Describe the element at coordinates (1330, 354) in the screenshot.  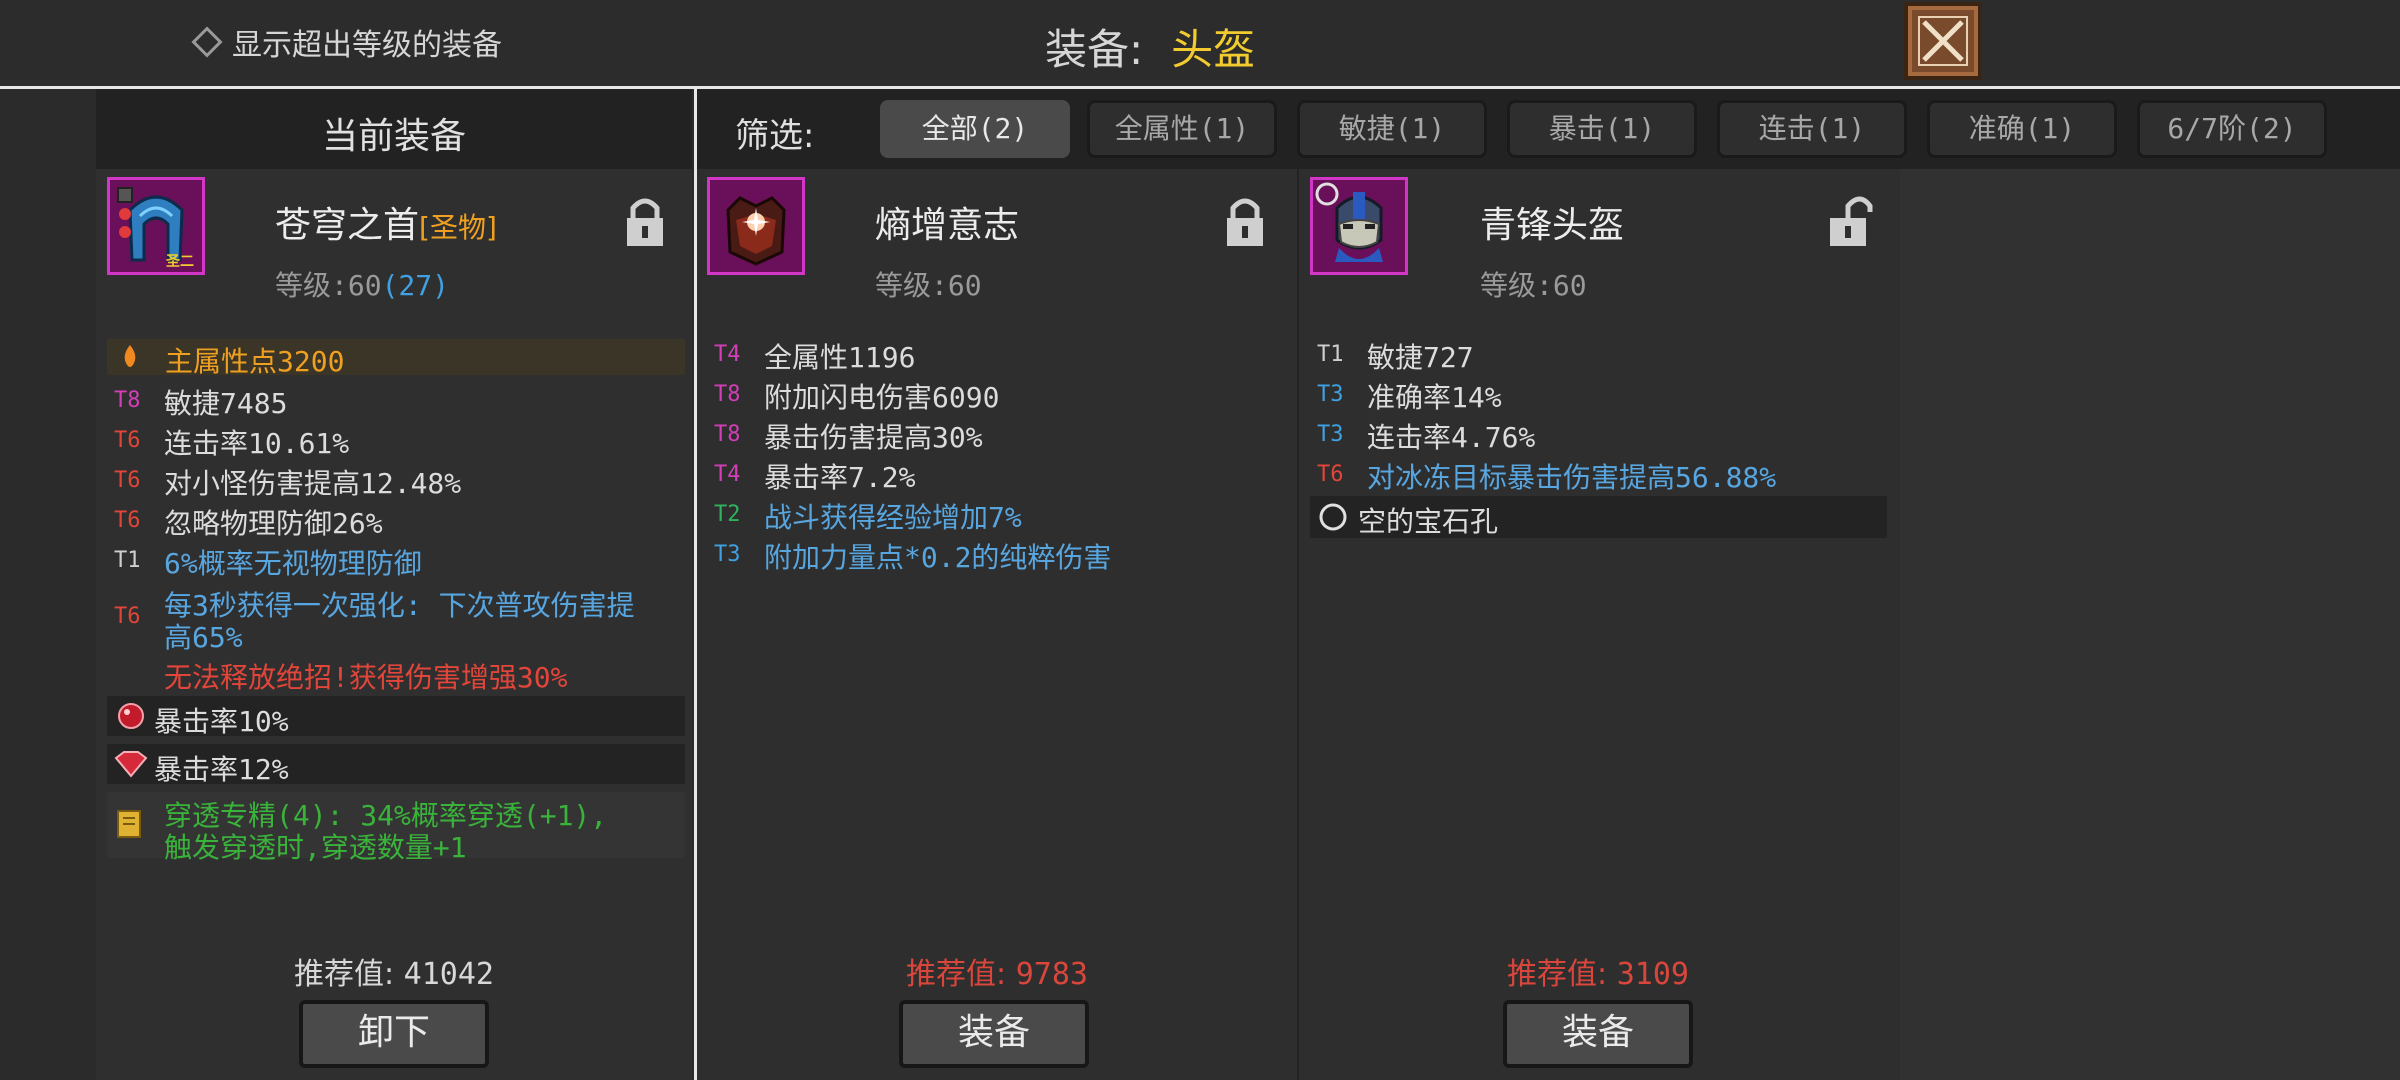
I see `tier-badge: T1` at that location.